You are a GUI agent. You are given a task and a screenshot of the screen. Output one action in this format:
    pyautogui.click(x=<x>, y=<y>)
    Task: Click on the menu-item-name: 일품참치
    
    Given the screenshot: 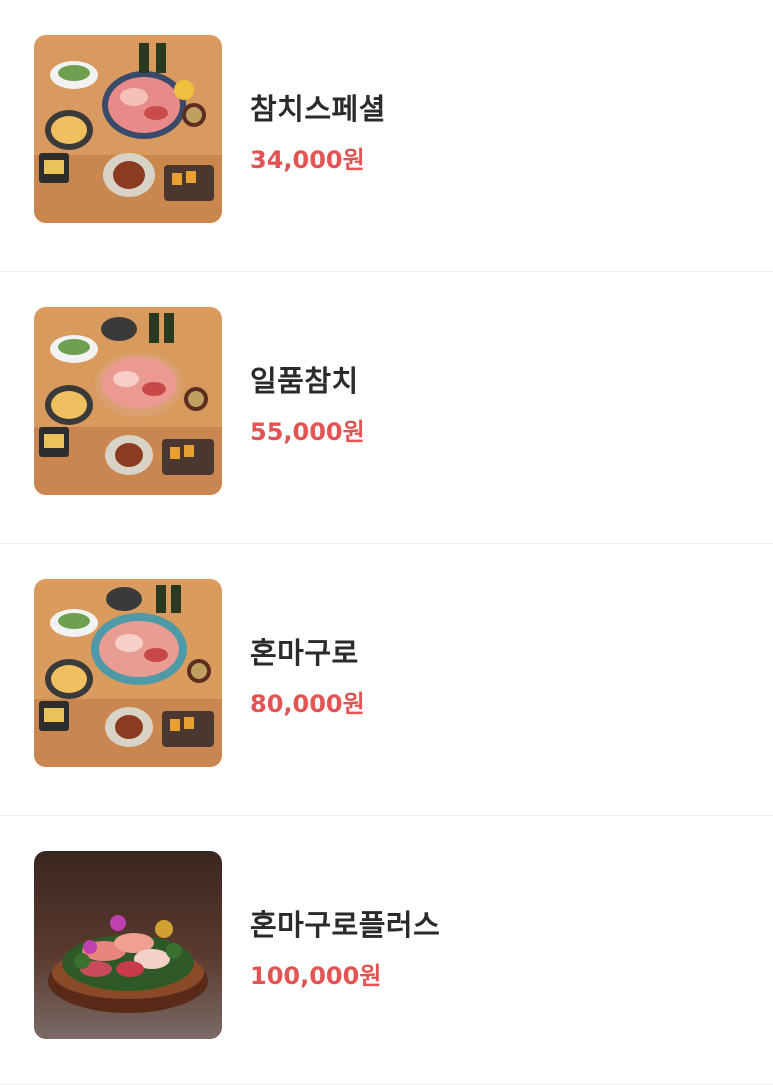 What is the action you would take?
    pyautogui.click(x=304, y=381)
    